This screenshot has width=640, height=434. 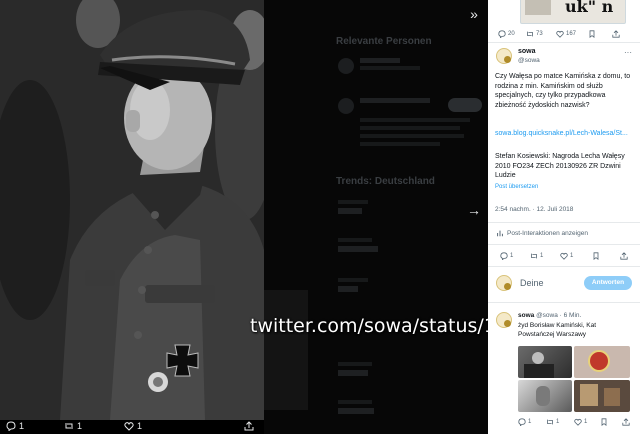 What do you see at coordinates (526, 315) in the screenshot?
I see `reply-author-name: sowa` at bounding box center [526, 315].